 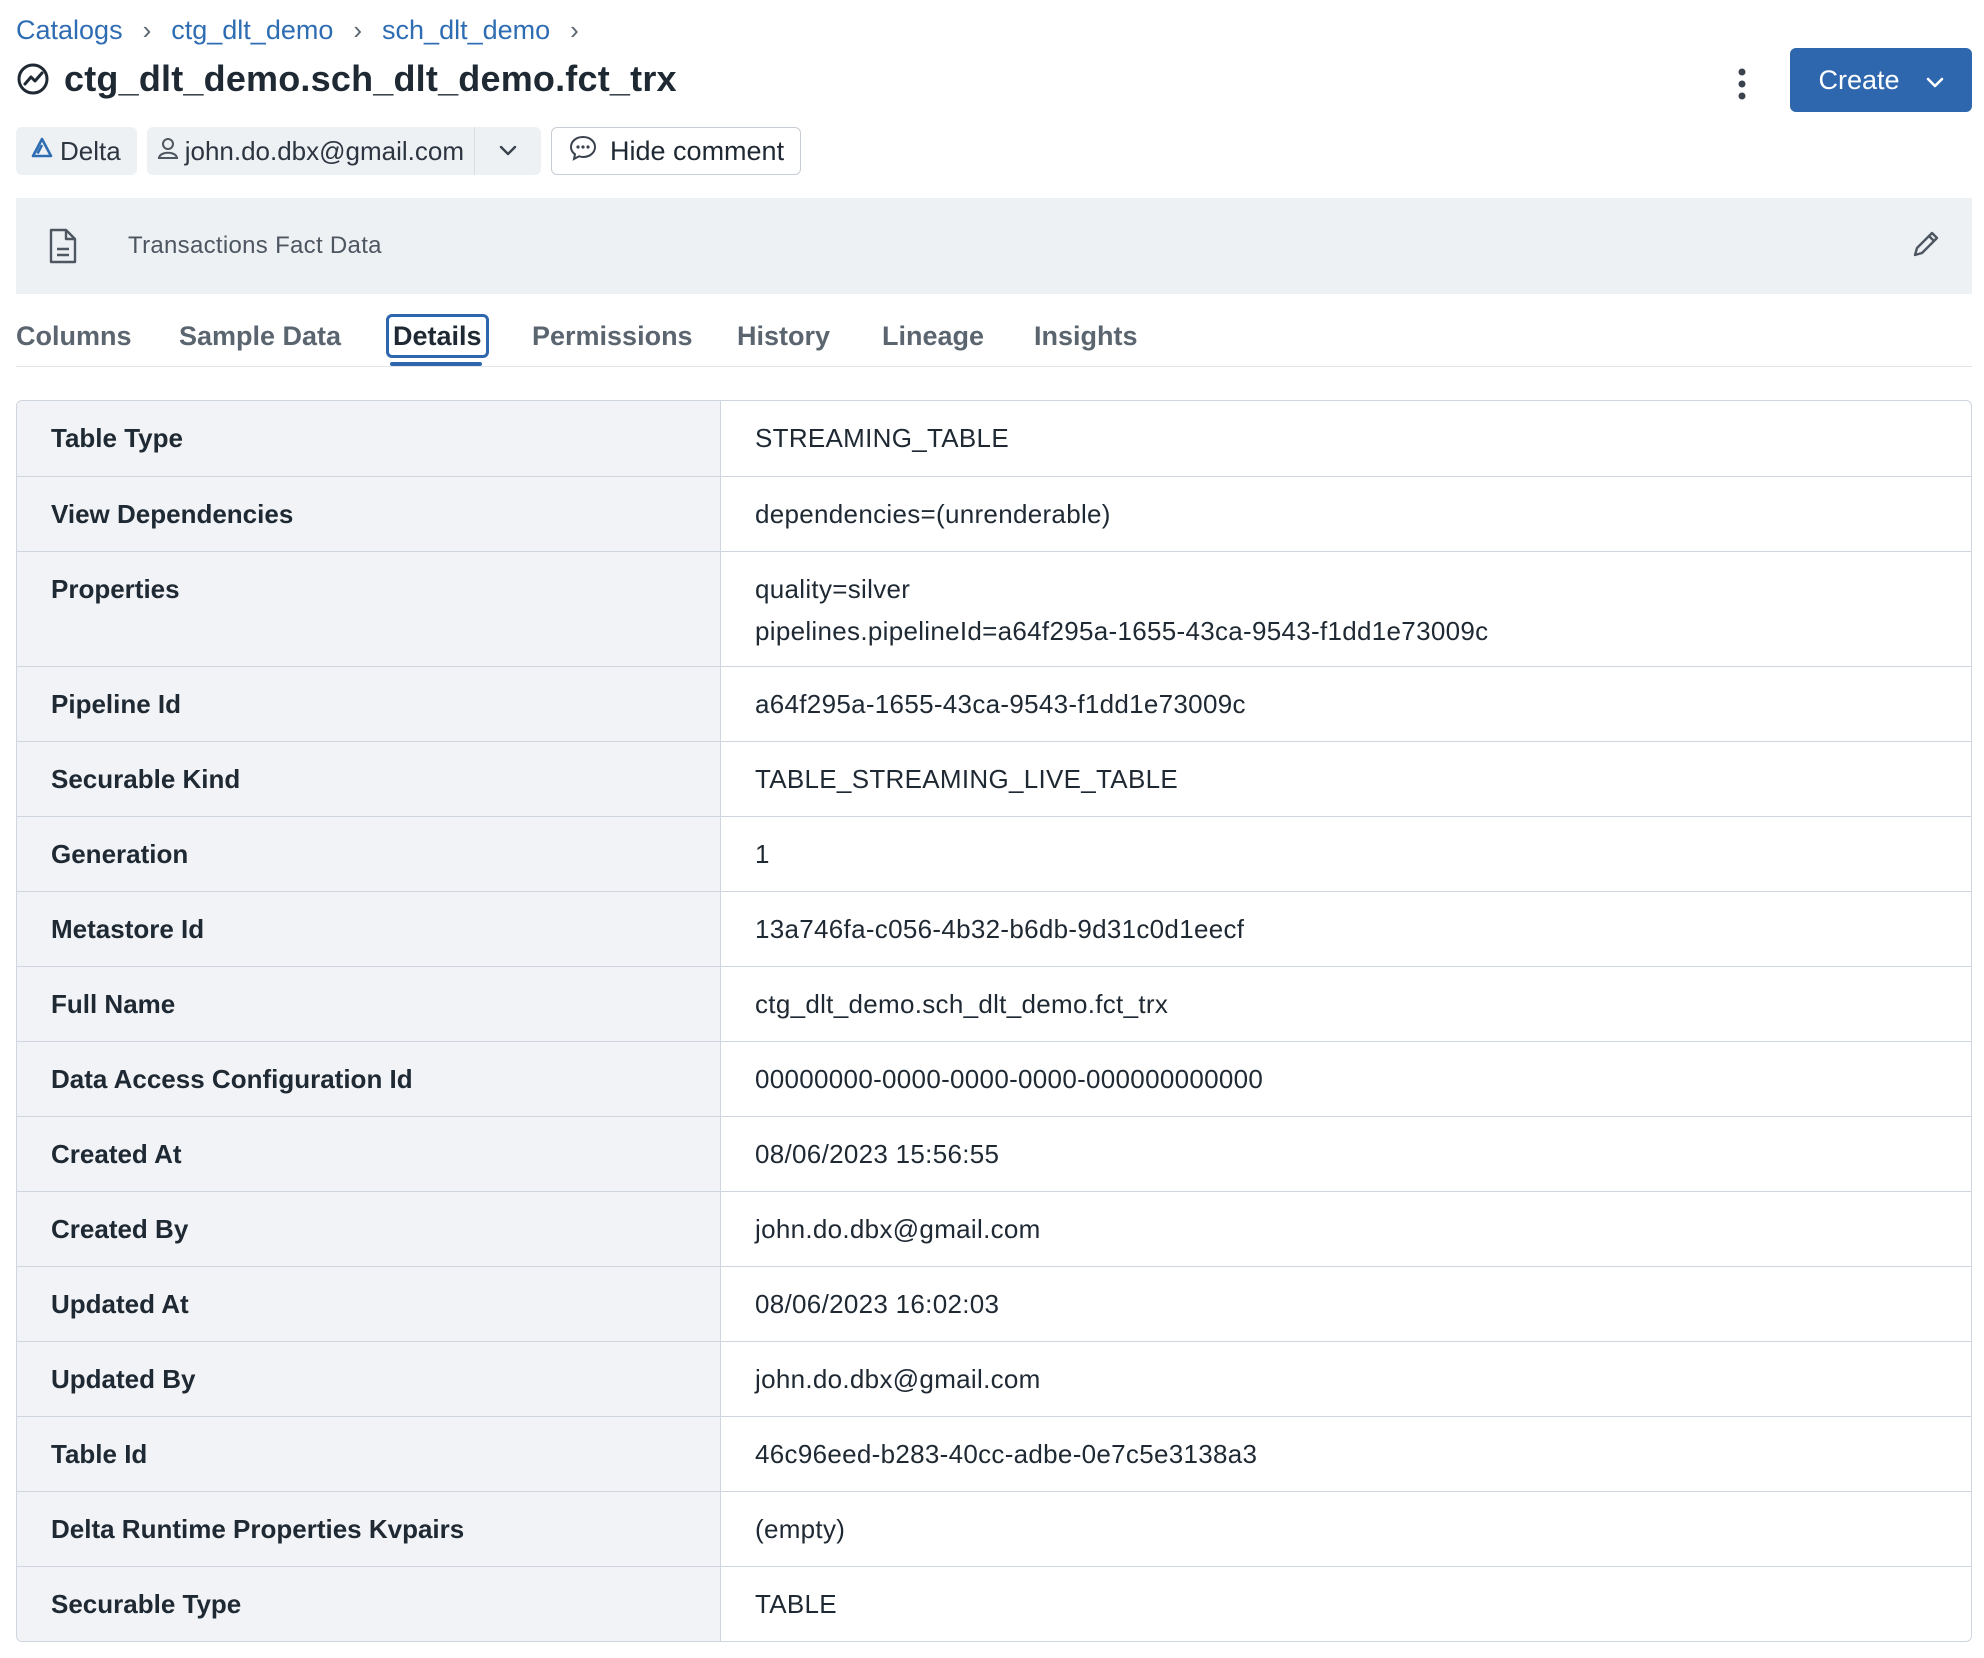 I want to click on edit-pencil-icon, so click(x=1926, y=246).